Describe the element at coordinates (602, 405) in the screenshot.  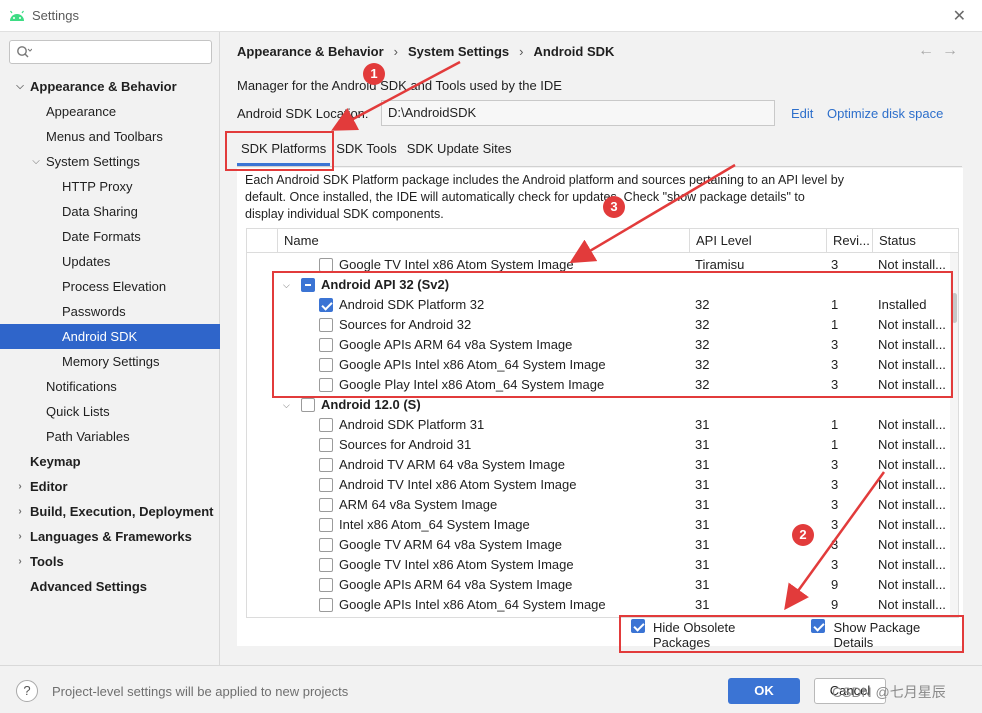
I see `table-group-row: ⌵ Android 12.0 (S)` at that location.